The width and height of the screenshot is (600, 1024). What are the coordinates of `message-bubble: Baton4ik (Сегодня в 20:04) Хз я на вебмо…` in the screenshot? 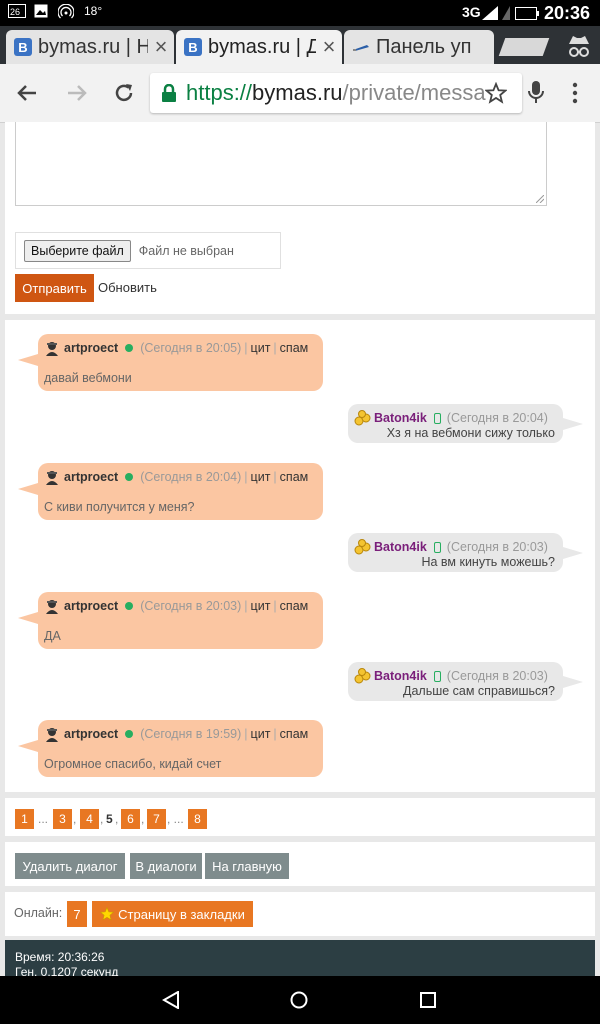 It's located at (465, 423).